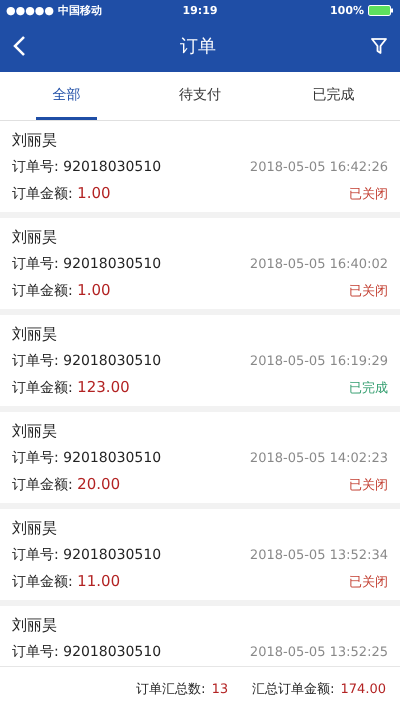  I want to click on order-time: 2018-05-05 13:52:34, so click(319, 555).